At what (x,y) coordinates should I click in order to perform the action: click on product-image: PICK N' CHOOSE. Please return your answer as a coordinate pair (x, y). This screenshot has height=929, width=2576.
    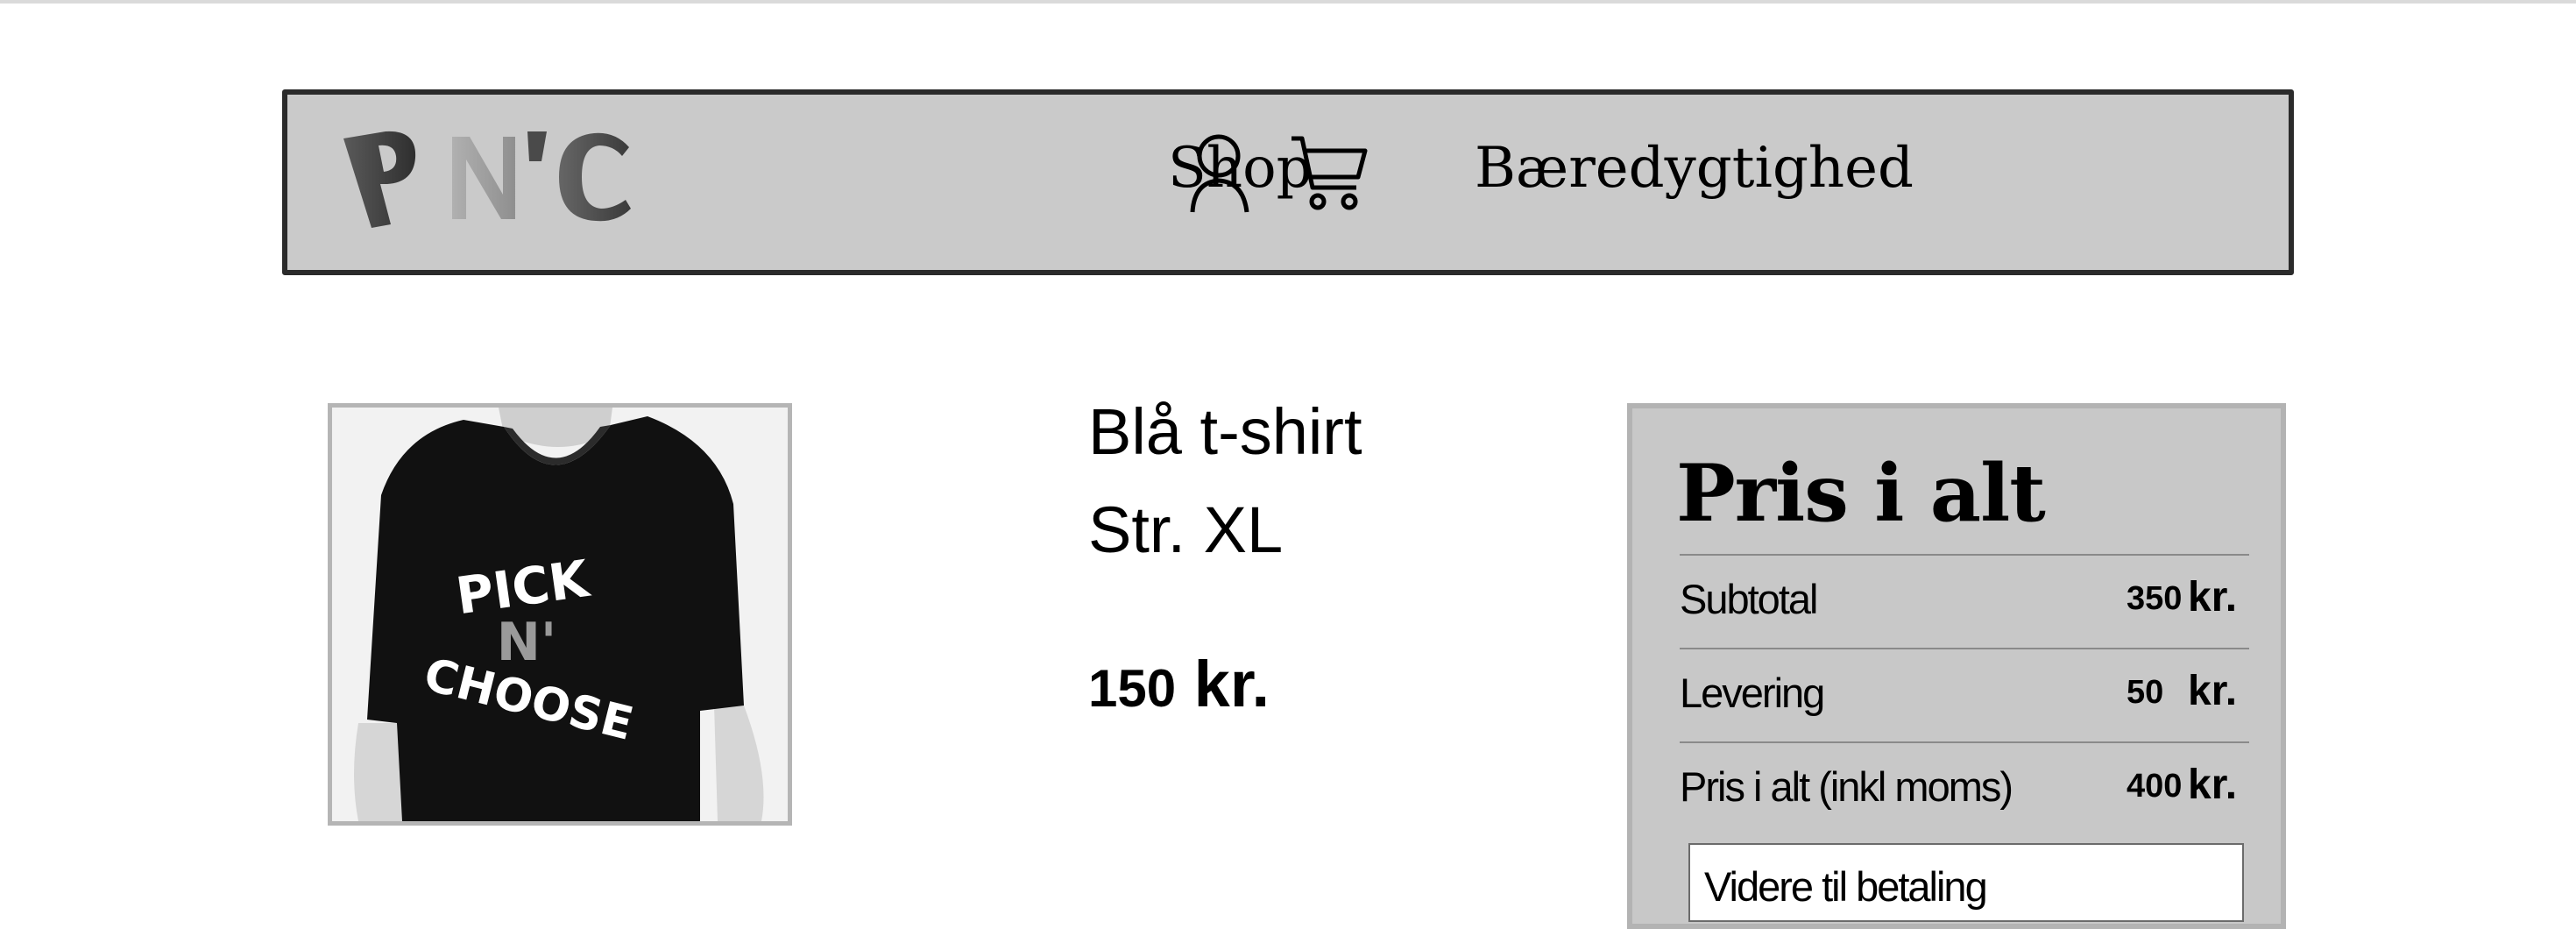
    Looking at the image, I should click on (560, 614).